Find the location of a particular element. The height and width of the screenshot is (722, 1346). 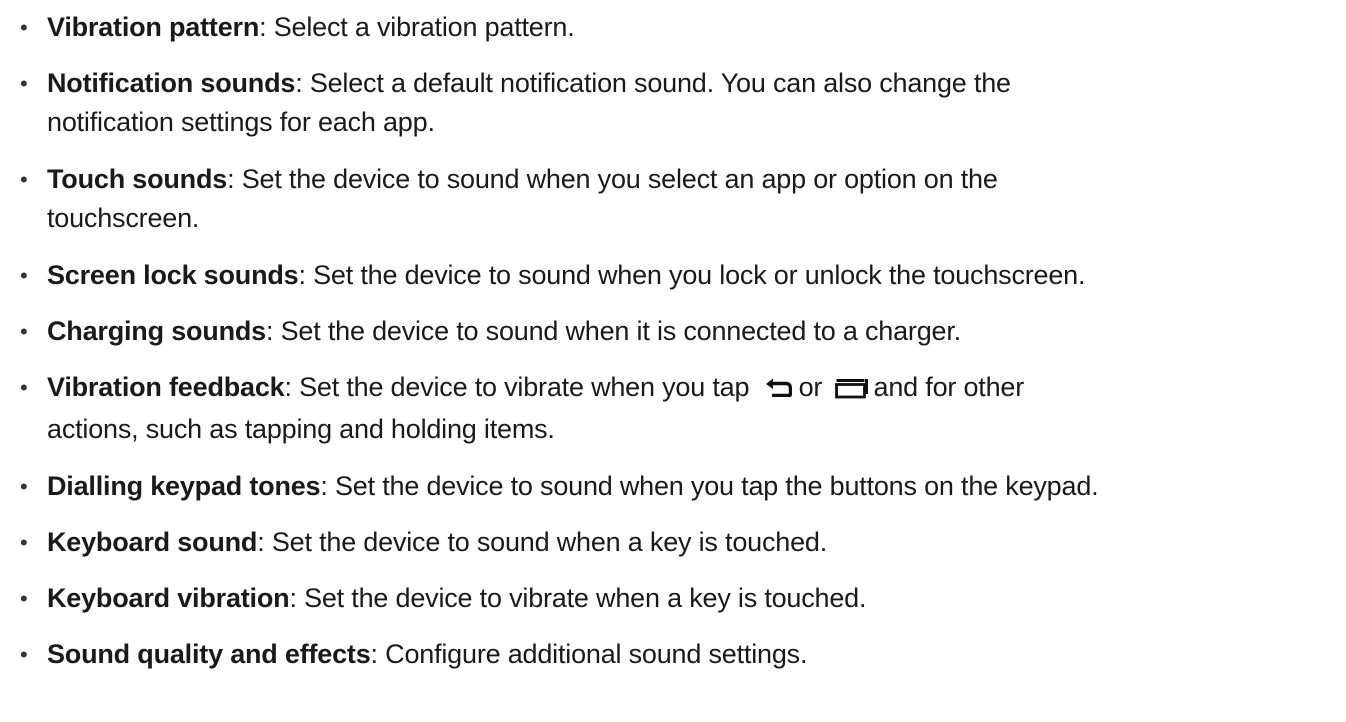

item-term: Keyboard sound is located at coordinates (152, 542).